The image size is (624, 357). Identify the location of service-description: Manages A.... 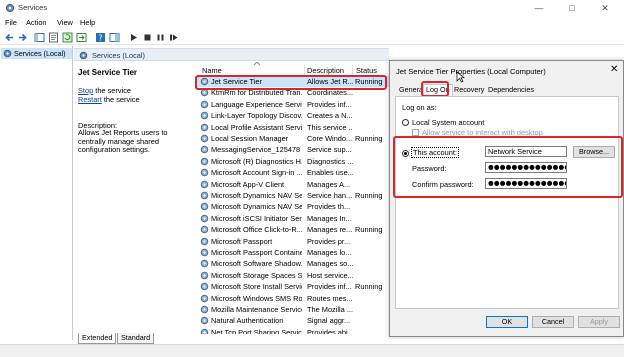
(329, 184).